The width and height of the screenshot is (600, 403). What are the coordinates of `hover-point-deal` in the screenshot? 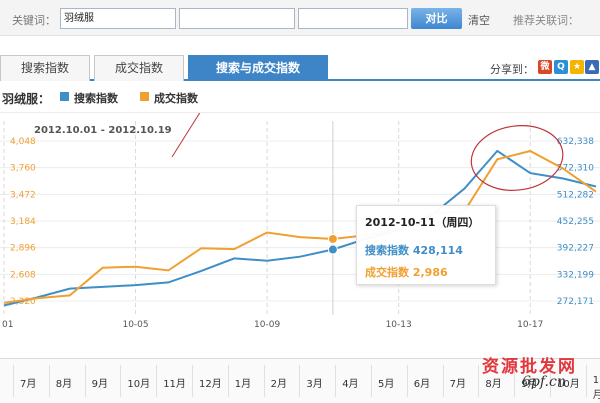 It's located at (332, 238).